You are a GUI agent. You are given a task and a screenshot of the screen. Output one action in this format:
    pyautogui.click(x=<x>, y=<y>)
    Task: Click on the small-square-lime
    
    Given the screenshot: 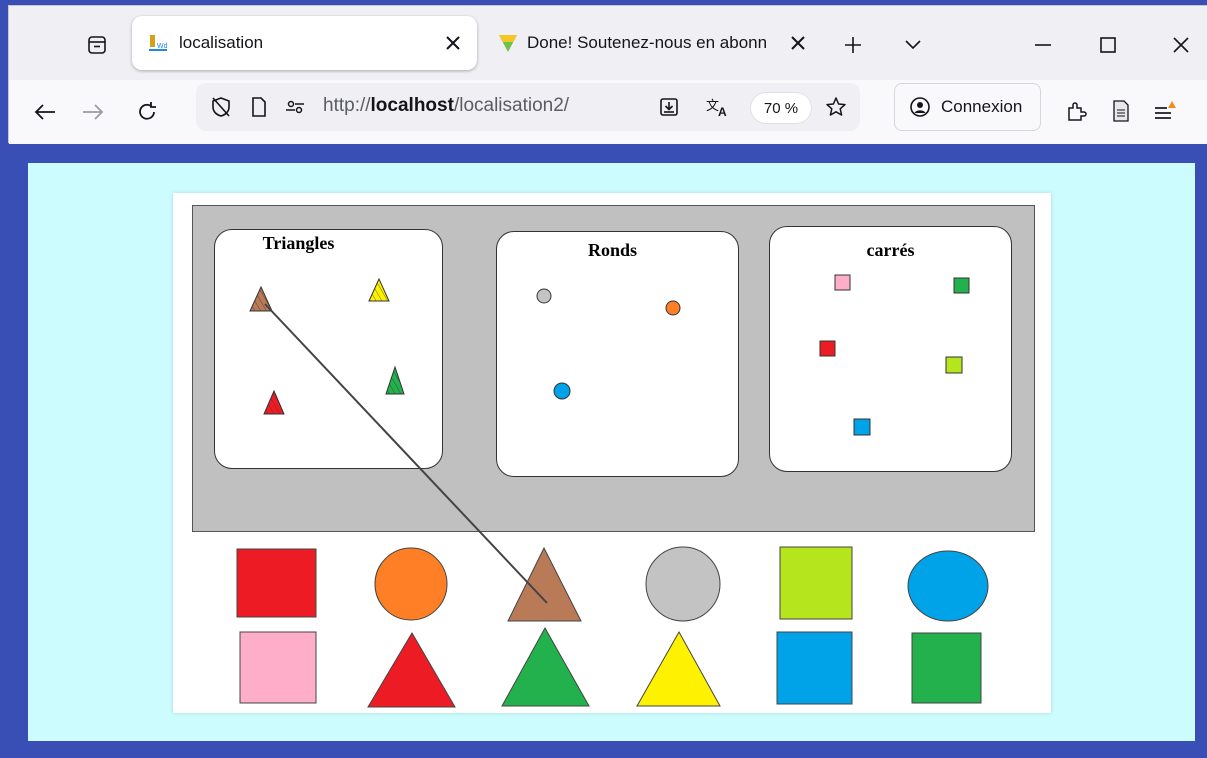 What is the action you would take?
    pyautogui.click(x=954, y=365)
    